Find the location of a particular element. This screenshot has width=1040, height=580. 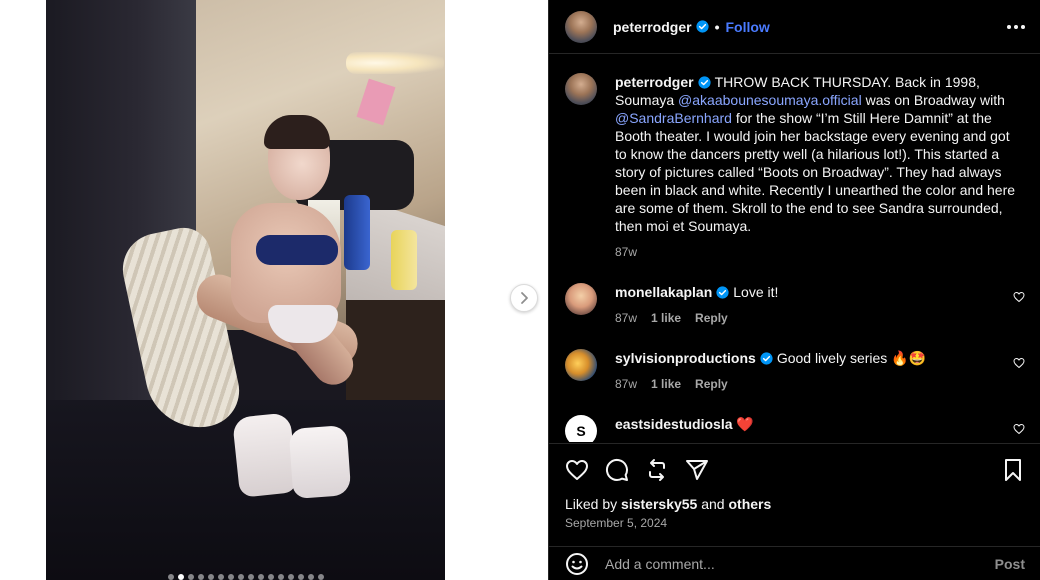

post-date: September 5, 2024 is located at coordinates (795, 523).